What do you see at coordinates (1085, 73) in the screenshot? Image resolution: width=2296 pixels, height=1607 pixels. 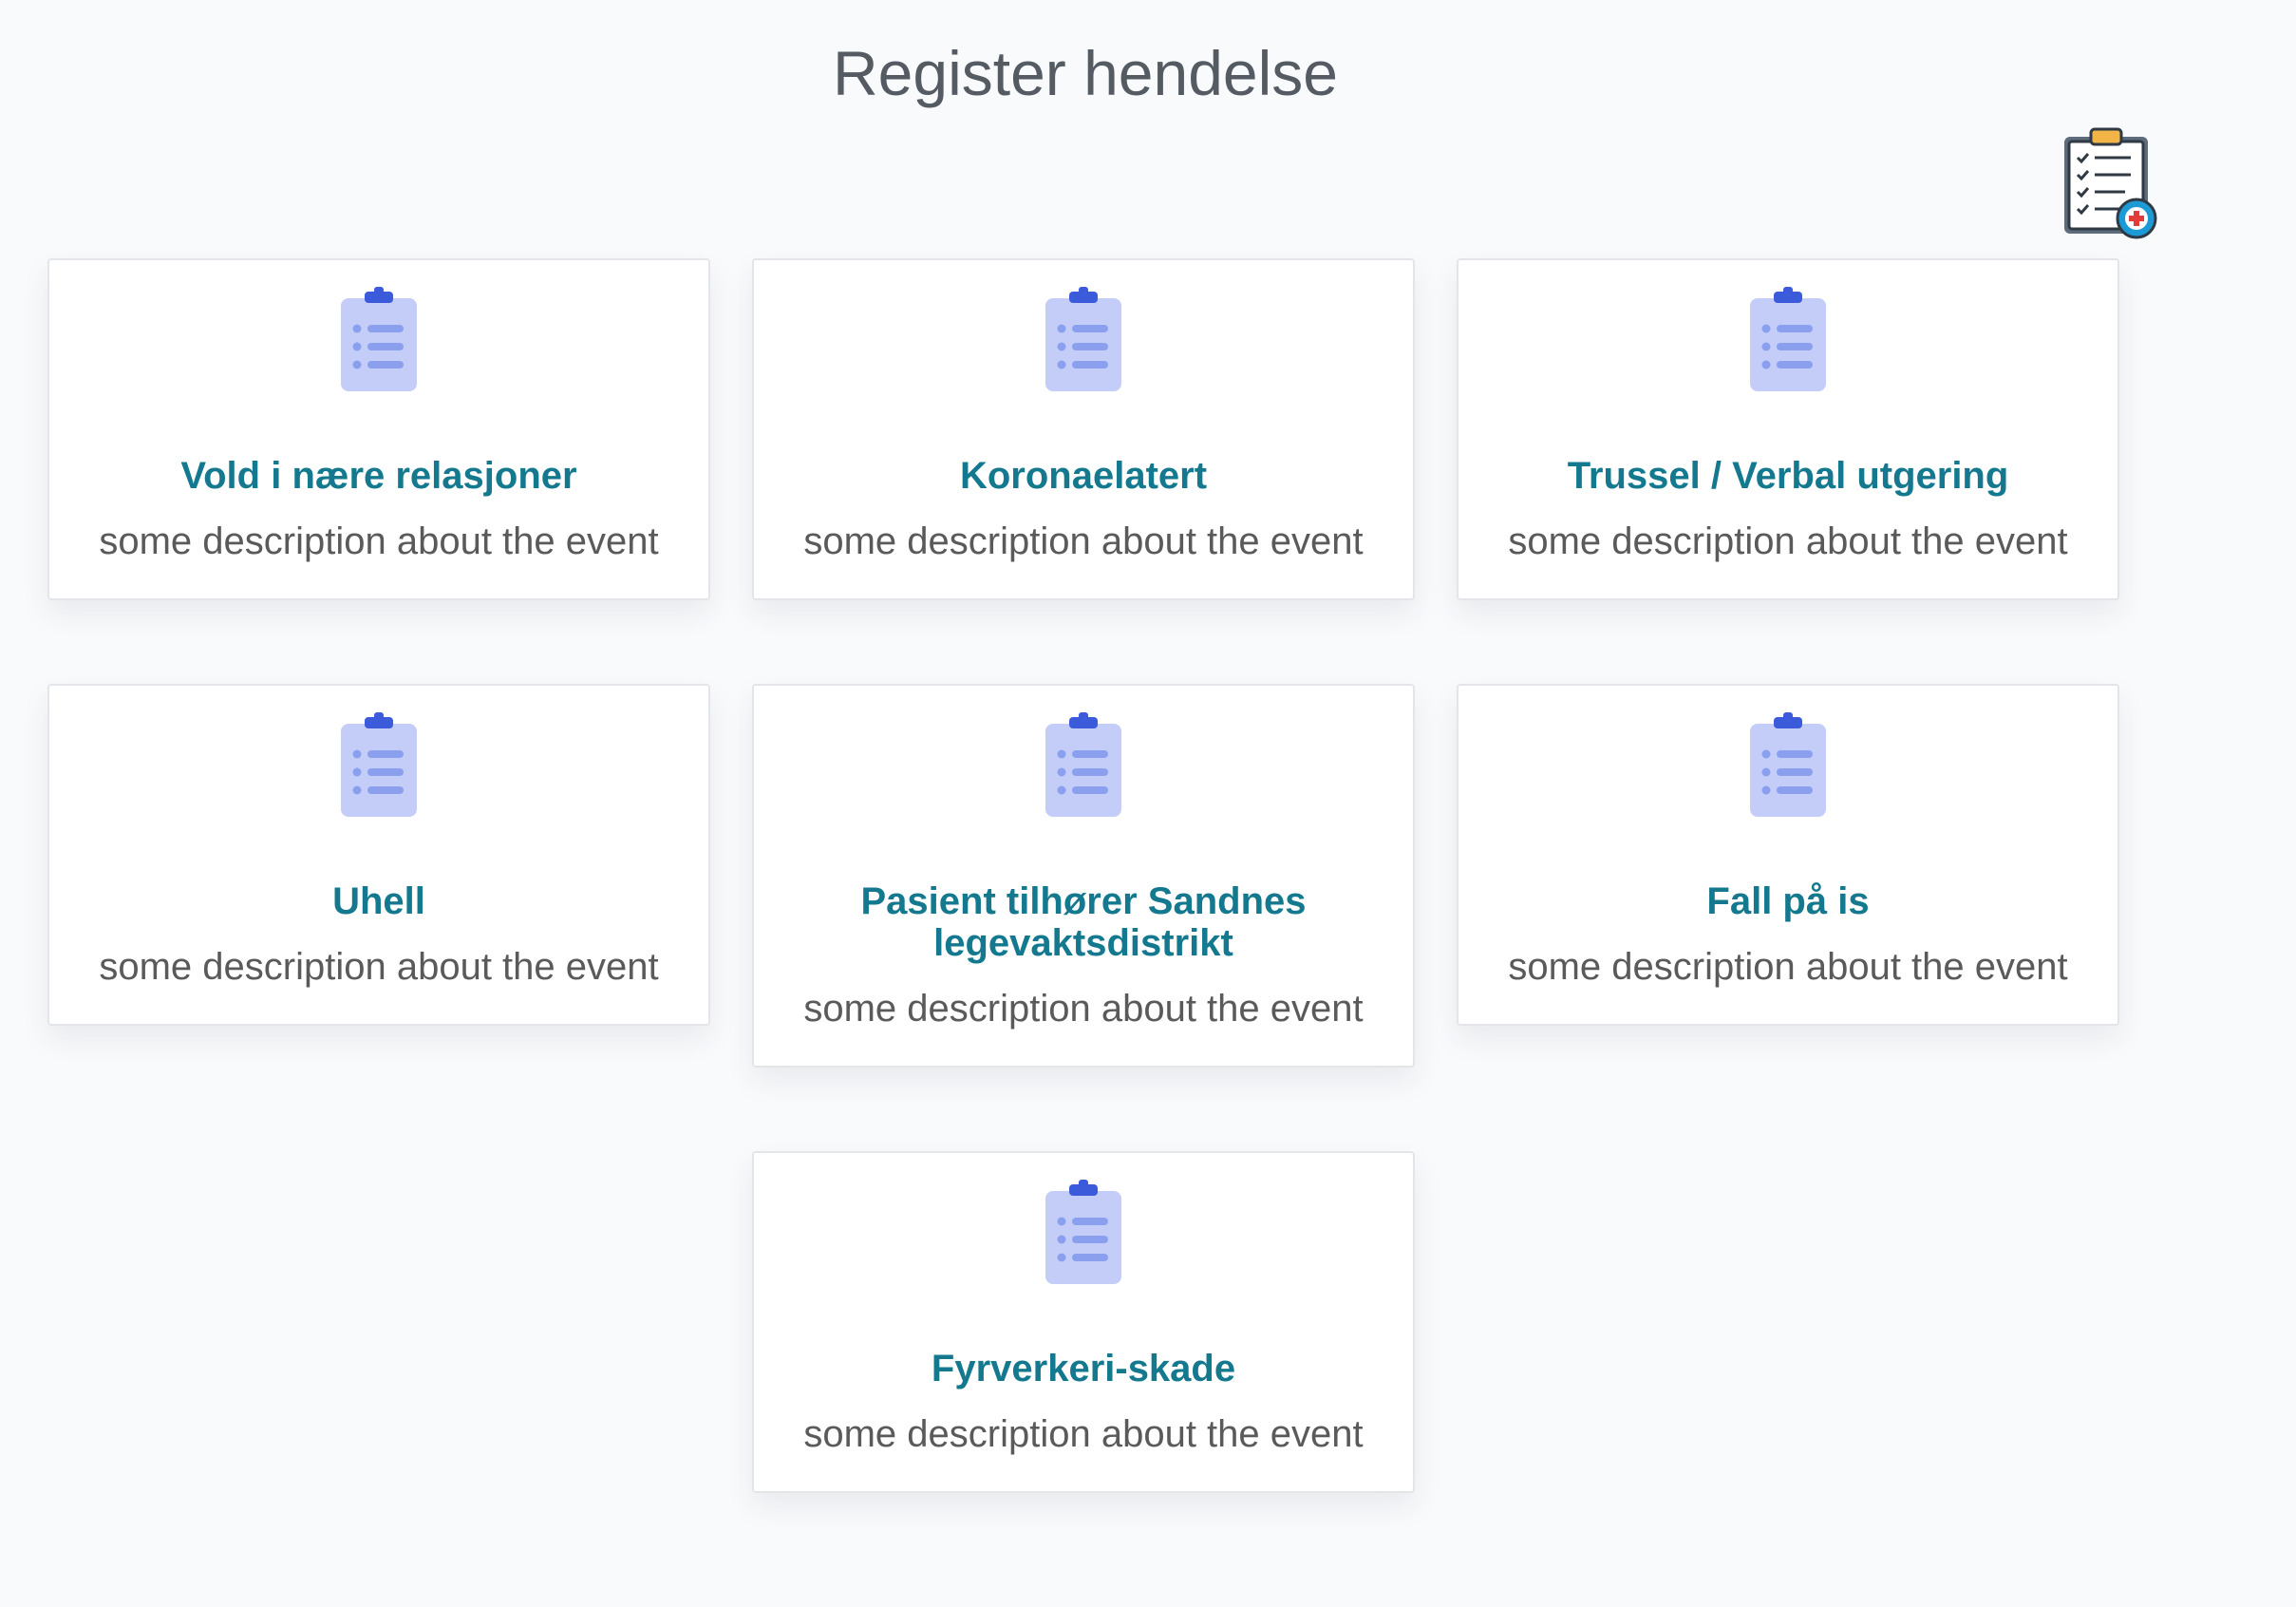 I see `page-title: Register hendelse` at bounding box center [1085, 73].